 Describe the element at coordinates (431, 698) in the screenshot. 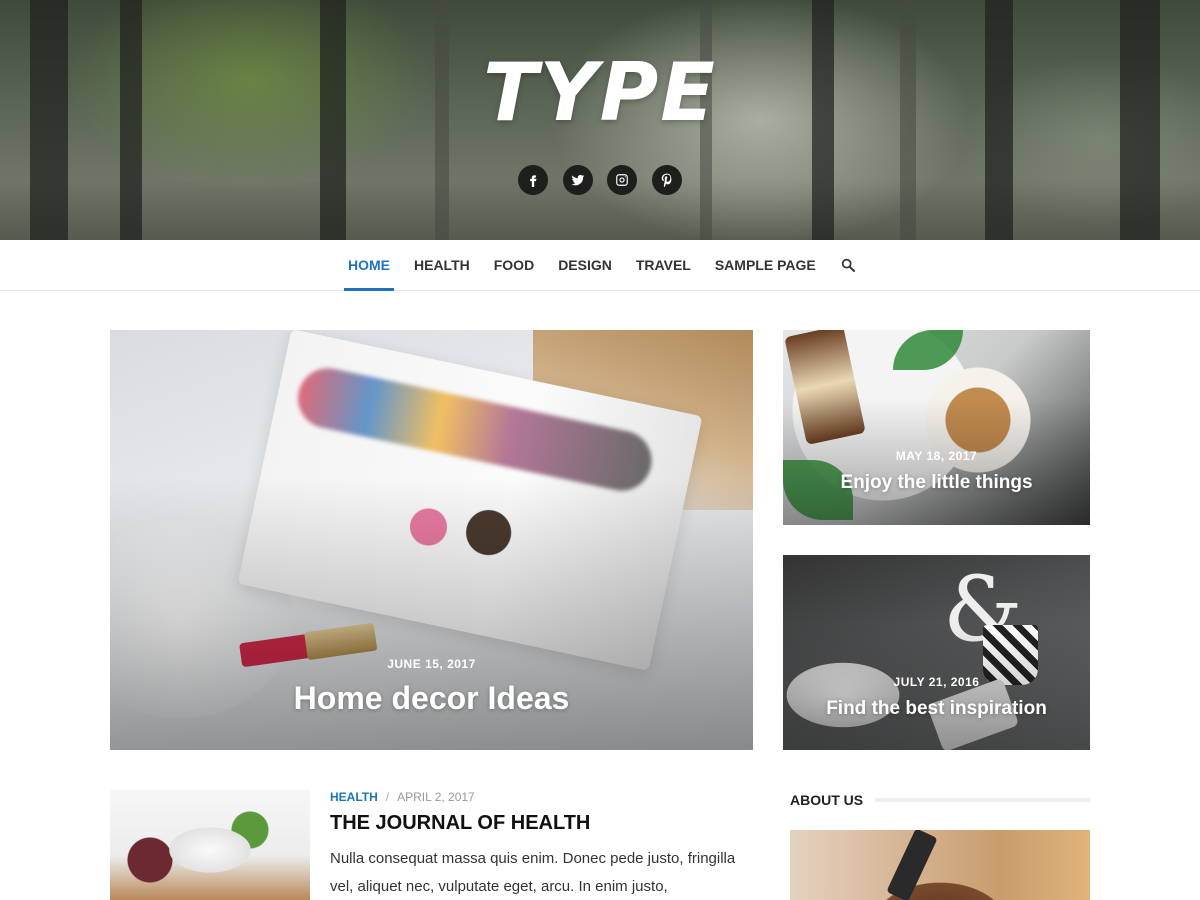

I see `post-title: Home decor Ideas` at that location.